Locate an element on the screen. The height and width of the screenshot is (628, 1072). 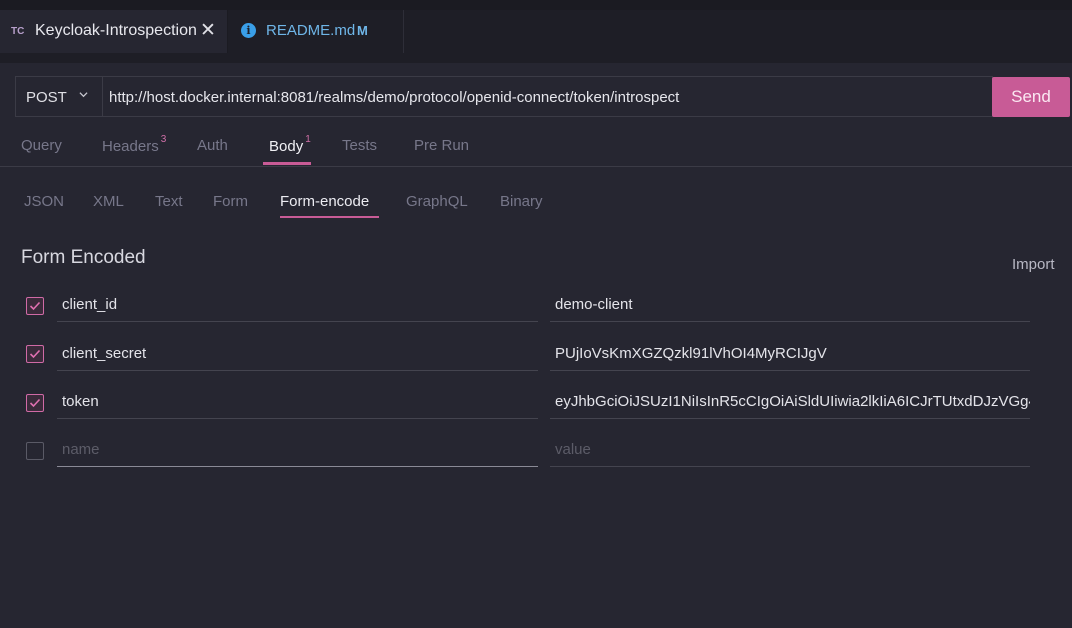
method-label: POST is located at coordinates (46, 97).